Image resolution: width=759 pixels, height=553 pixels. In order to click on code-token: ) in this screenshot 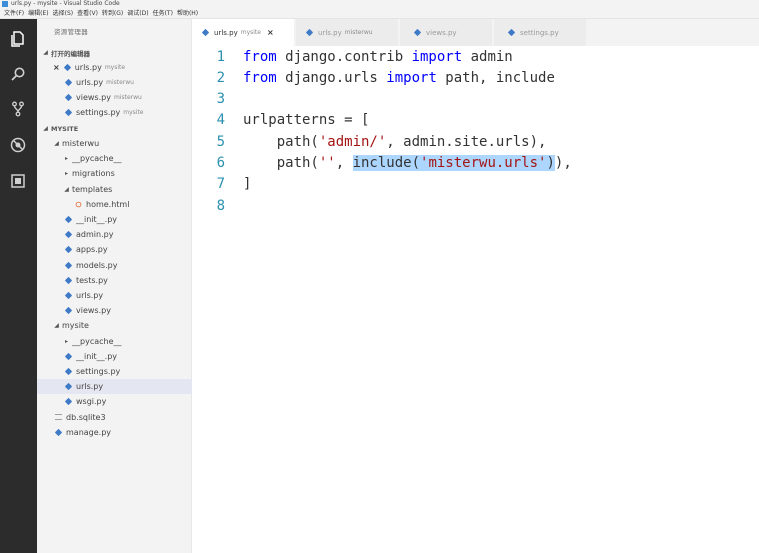, I will do `click(550, 163)`.